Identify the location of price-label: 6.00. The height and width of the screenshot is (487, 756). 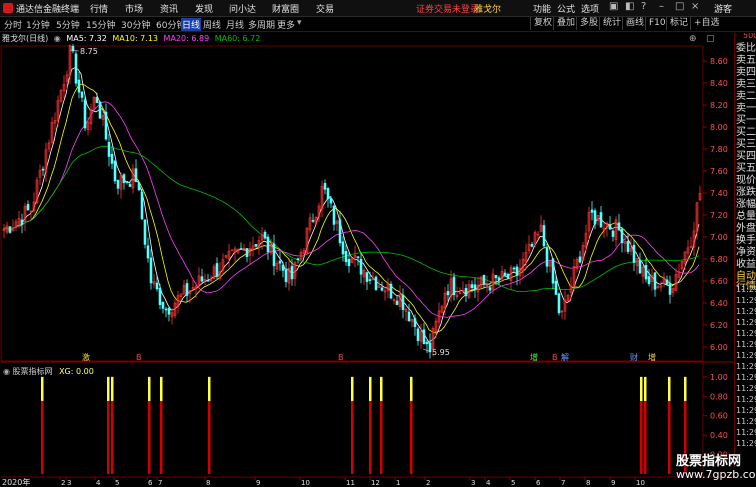
(719, 347).